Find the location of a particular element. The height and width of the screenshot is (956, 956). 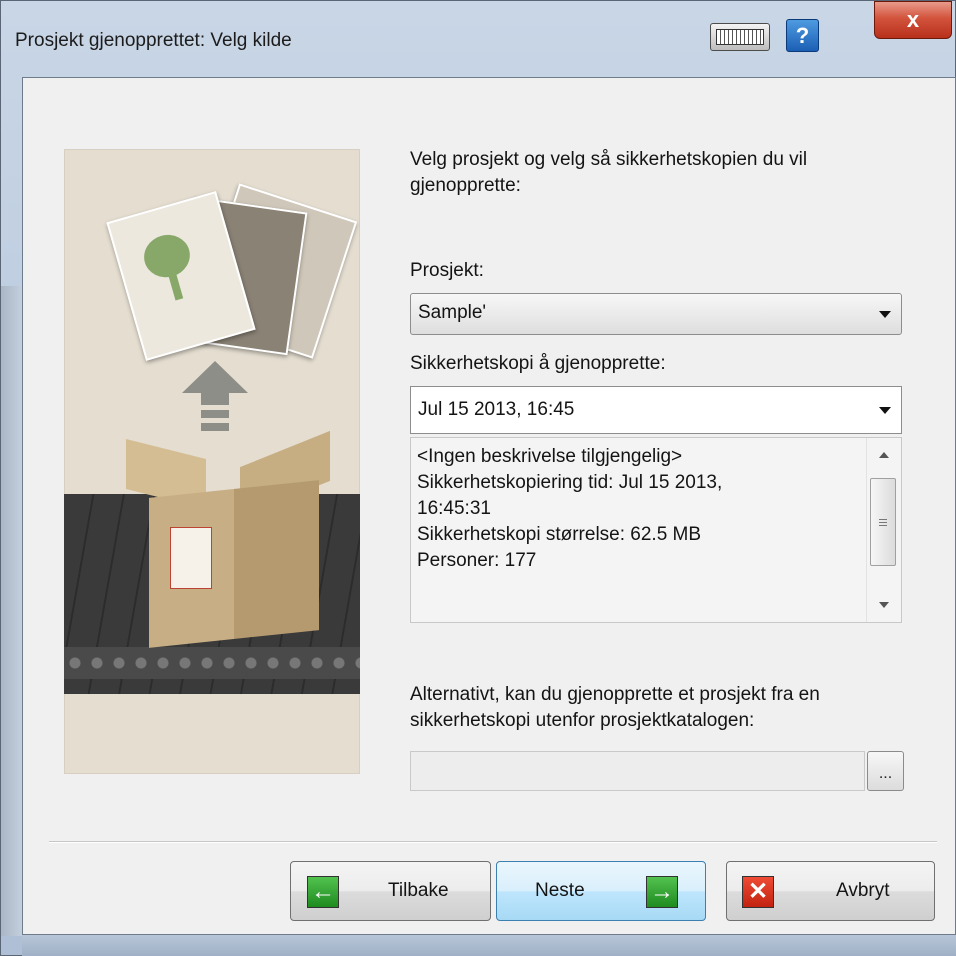

grip-icon is located at coordinates (883, 523).